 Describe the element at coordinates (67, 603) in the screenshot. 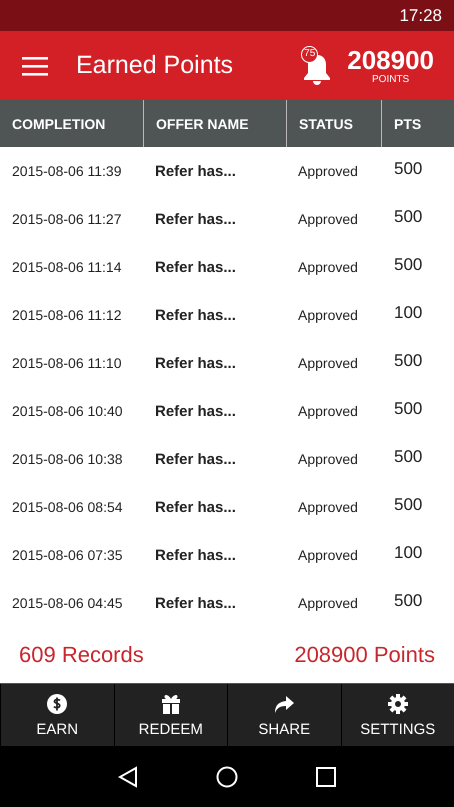

I see `completion-cell-text: 2015-08-06 04:45` at that location.